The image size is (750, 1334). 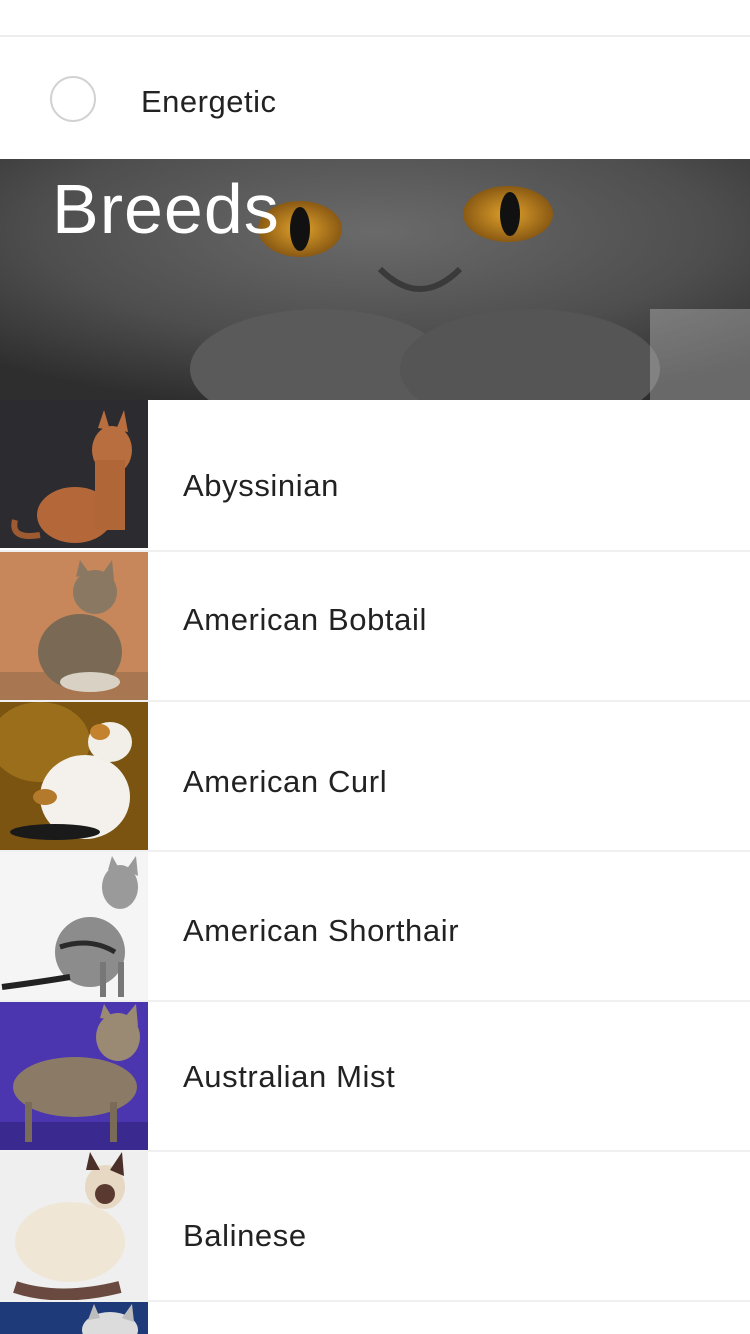 What do you see at coordinates (289, 1076) in the screenshot?
I see `breed-name: Australian Mist` at bounding box center [289, 1076].